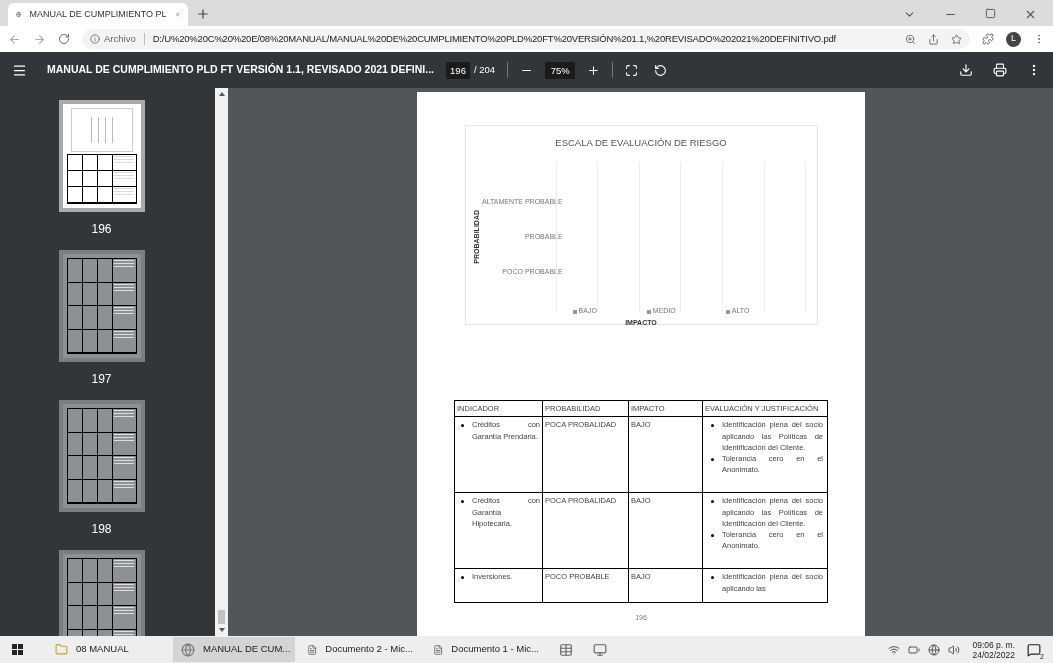 The width and height of the screenshot is (1053, 663). What do you see at coordinates (458, 70) in the screenshot?
I see `page-input: 196` at bounding box center [458, 70].